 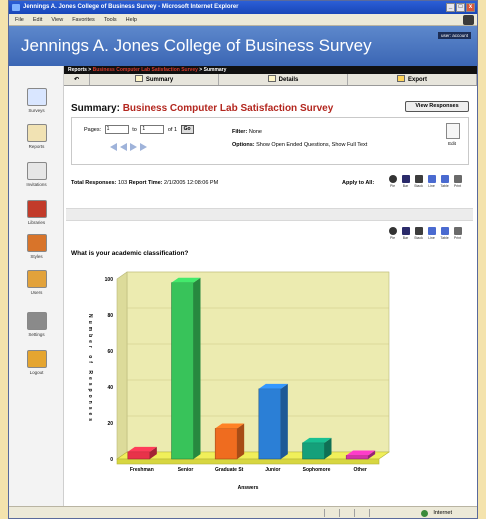 I want to click on x-tick-label: Sophomore, so click(x=317, y=470).